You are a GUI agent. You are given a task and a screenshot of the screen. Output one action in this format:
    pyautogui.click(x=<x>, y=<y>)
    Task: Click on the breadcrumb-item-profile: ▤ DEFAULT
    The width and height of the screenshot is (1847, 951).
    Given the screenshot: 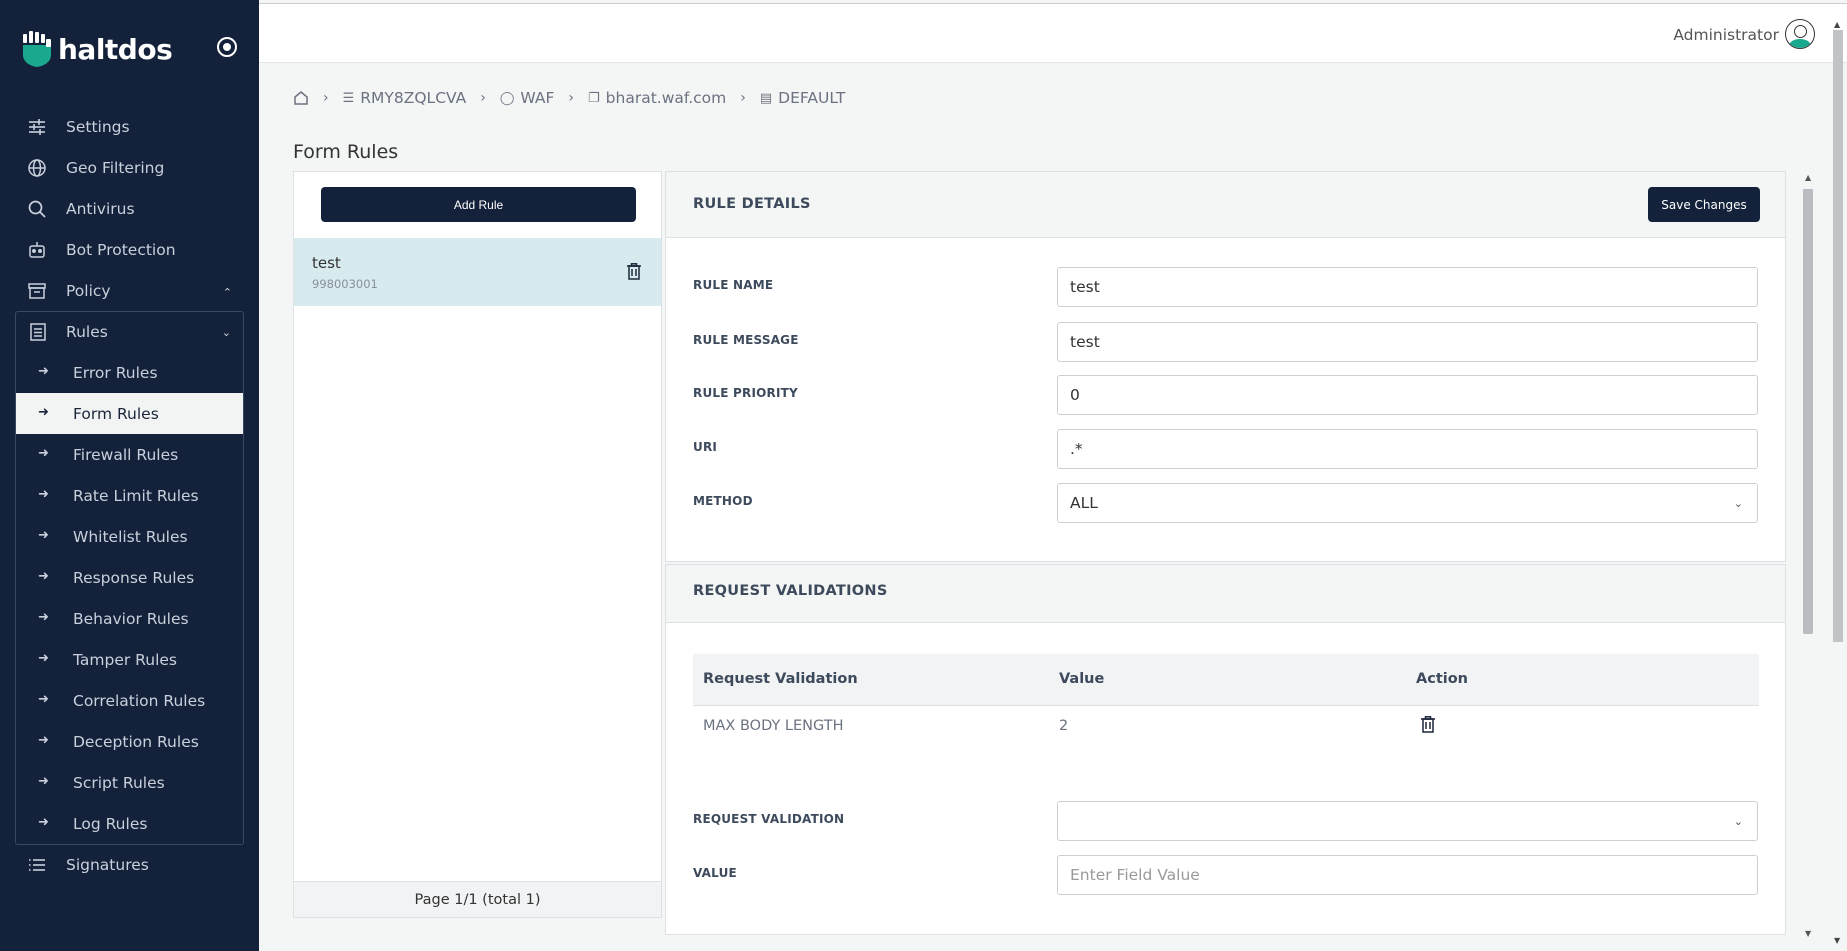 What is the action you would take?
    pyautogui.click(x=802, y=98)
    